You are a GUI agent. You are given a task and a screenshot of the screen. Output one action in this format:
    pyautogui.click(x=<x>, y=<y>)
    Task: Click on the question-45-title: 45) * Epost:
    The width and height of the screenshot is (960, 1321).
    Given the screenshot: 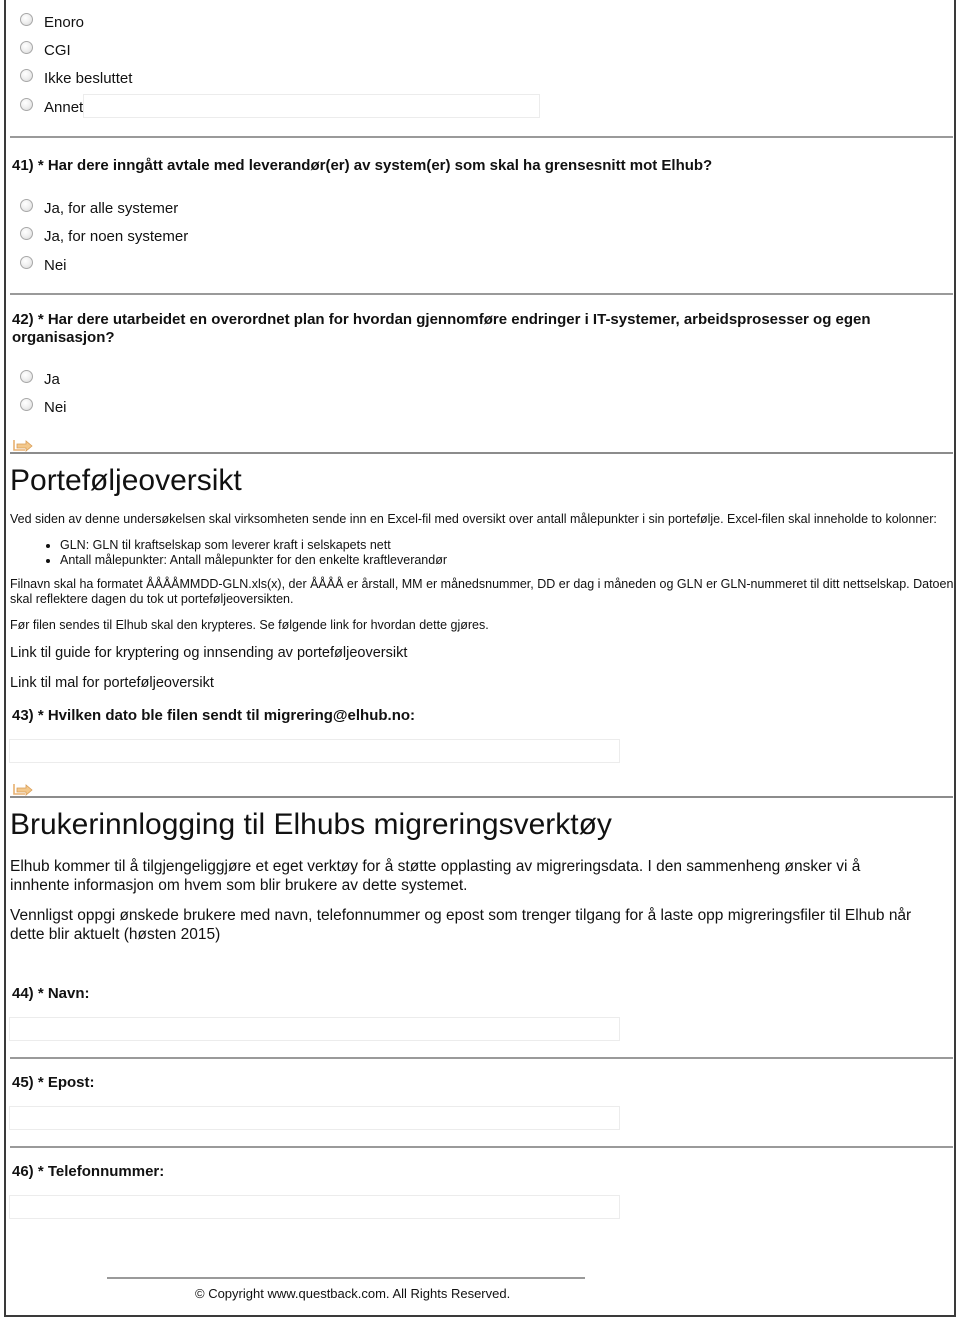 What is the action you would take?
    pyautogui.click(x=53, y=1082)
    